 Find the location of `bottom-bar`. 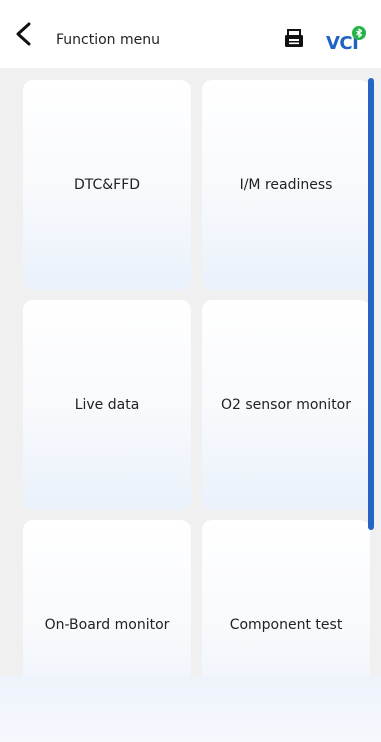

bottom-bar is located at coordinates (190, 709).